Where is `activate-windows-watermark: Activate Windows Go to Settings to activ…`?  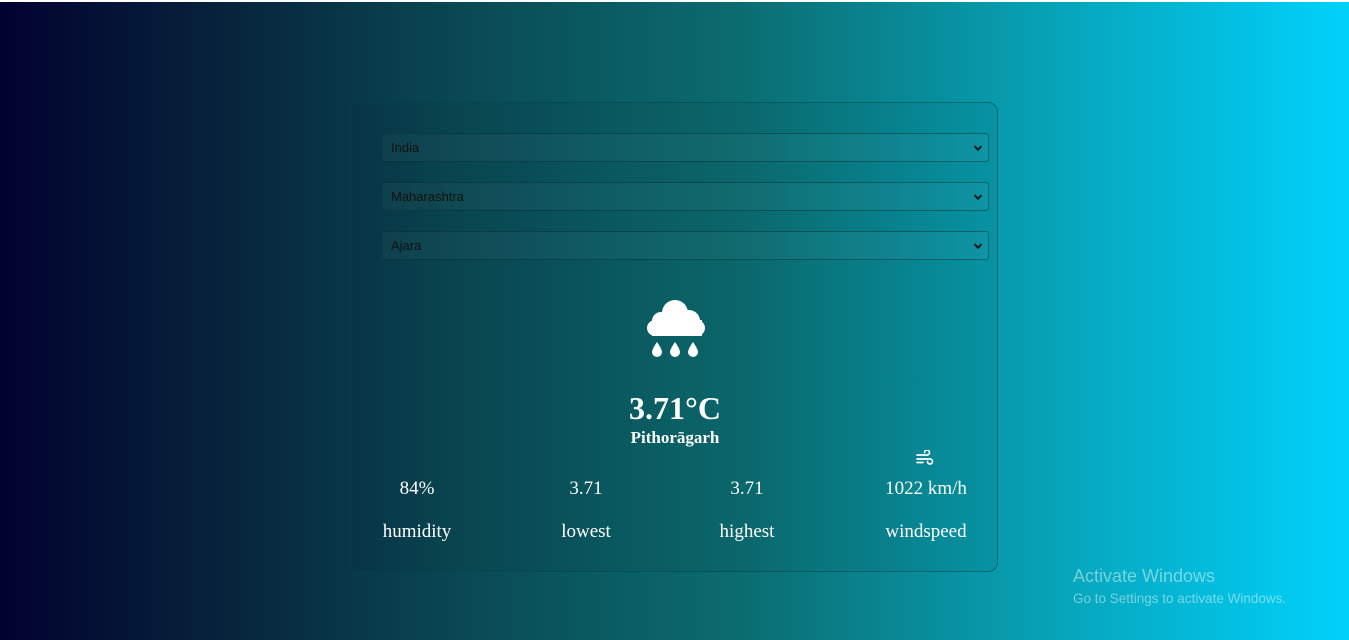 activate-windows-watermark: Activate Windows Go to Settings to activ… is located at coordinates (1179, 586).